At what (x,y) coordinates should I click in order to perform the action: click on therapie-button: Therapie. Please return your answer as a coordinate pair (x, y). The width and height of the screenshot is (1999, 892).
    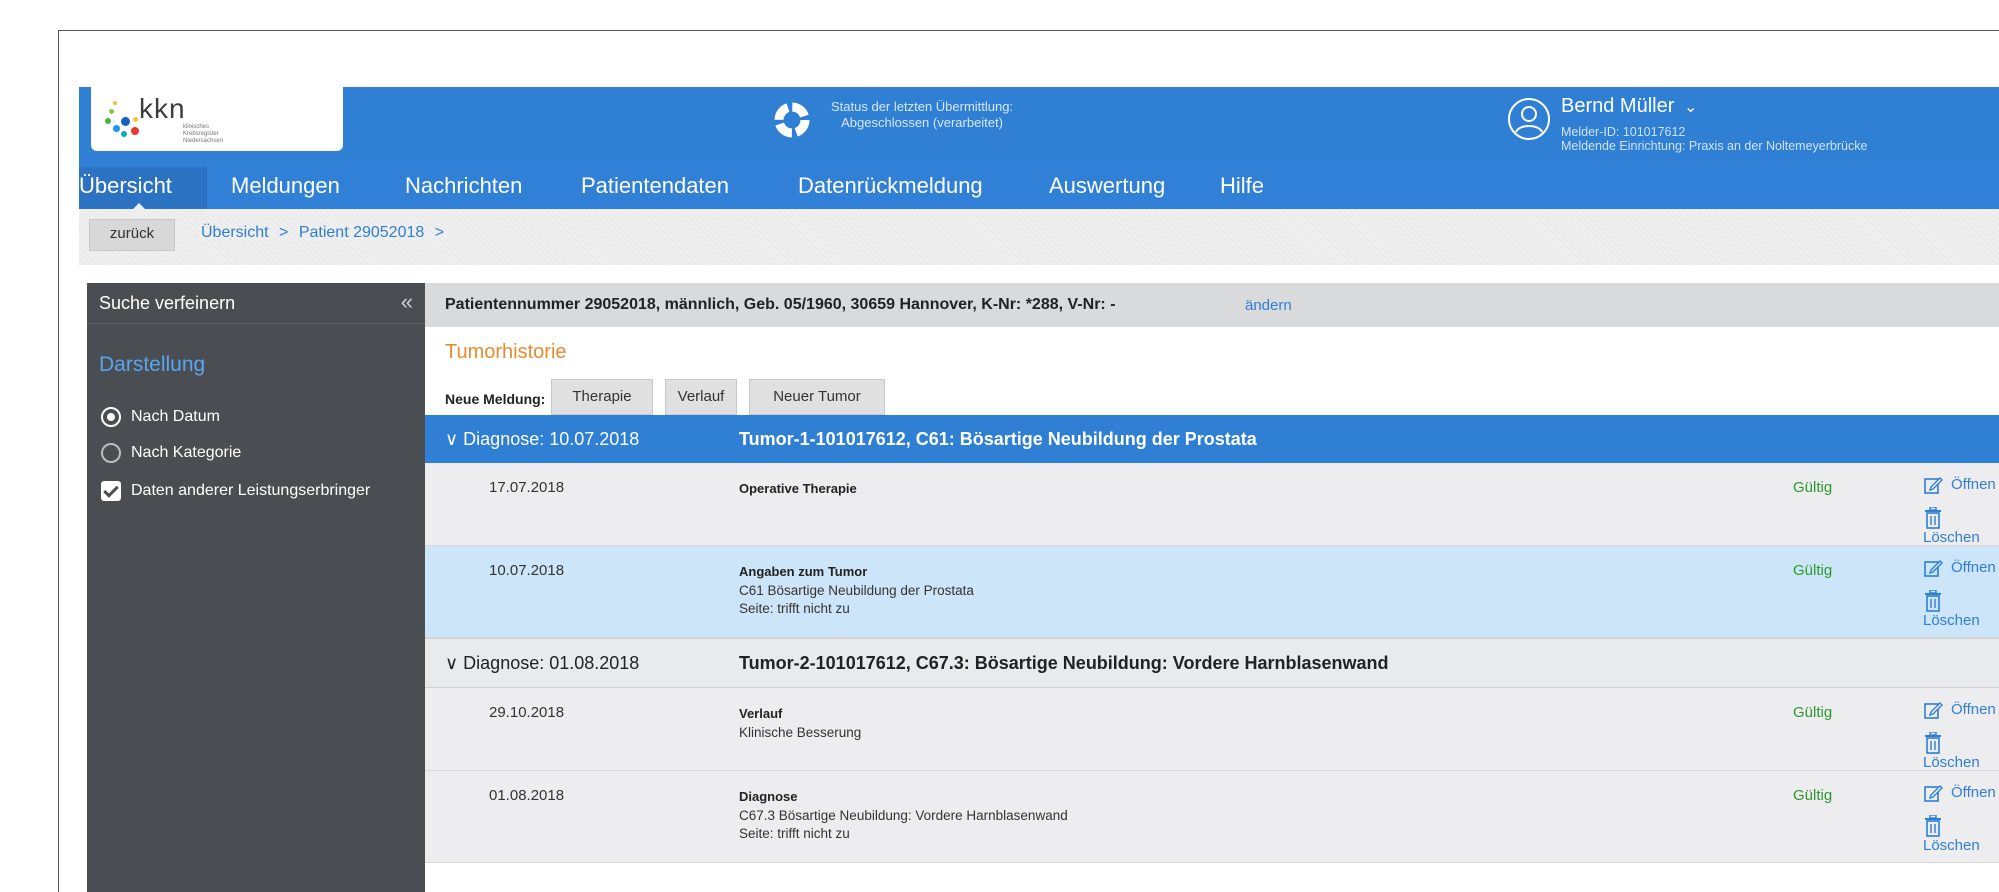
    Looking at the image, I should click on (602, 397).